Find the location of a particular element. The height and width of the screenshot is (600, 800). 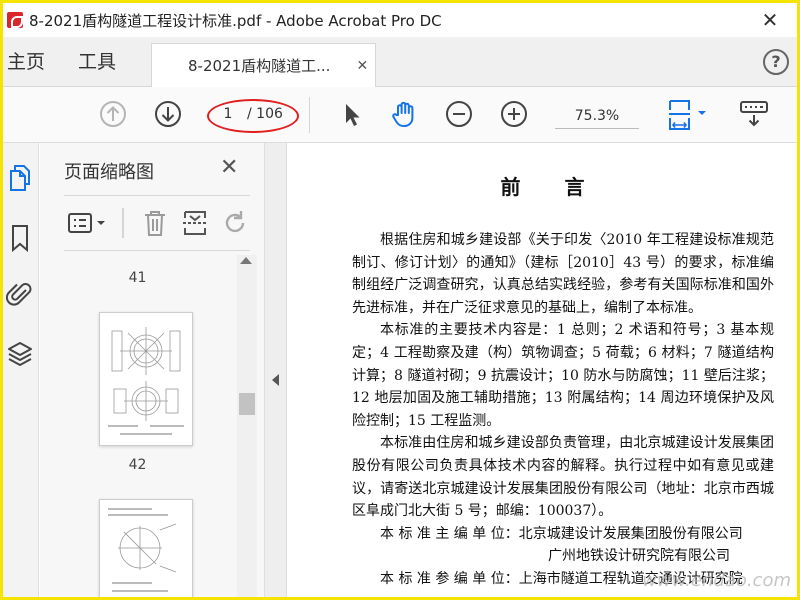

thumbnail-options-button is located at coordinates (88, 223).